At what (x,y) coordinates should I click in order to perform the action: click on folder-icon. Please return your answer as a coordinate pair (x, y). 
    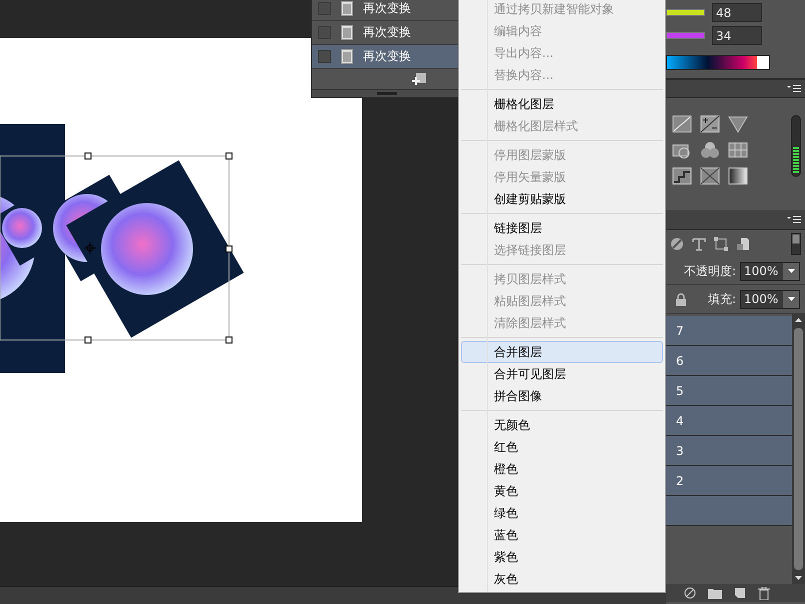
    Looking at the image, I should click on (715, 593).